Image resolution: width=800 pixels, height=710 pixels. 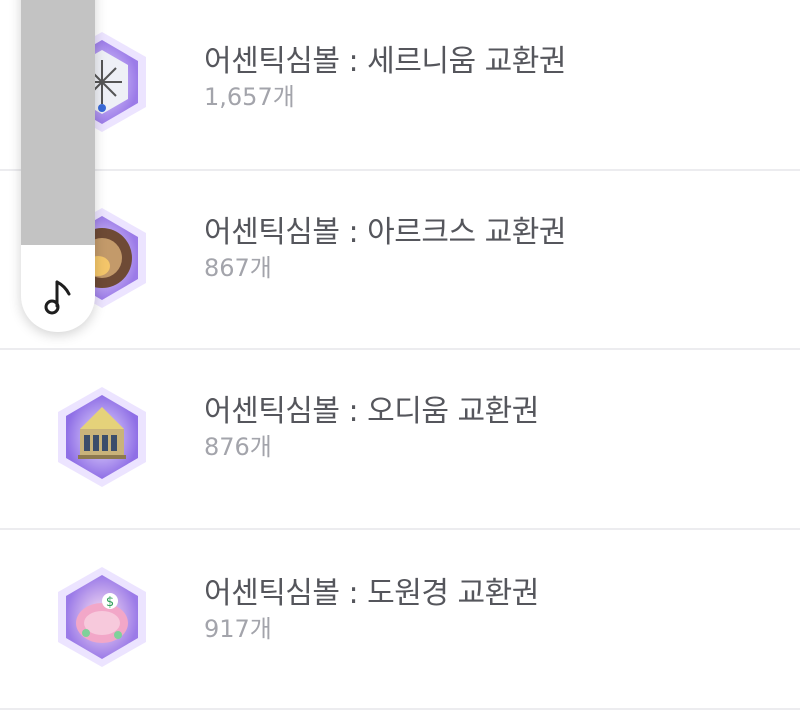 What do you see at coordinates (385, 232) in the screenshot?
I see `item-title: 어센틱심볼 : 아르크스 교환권` at bounding box center [385, 232].